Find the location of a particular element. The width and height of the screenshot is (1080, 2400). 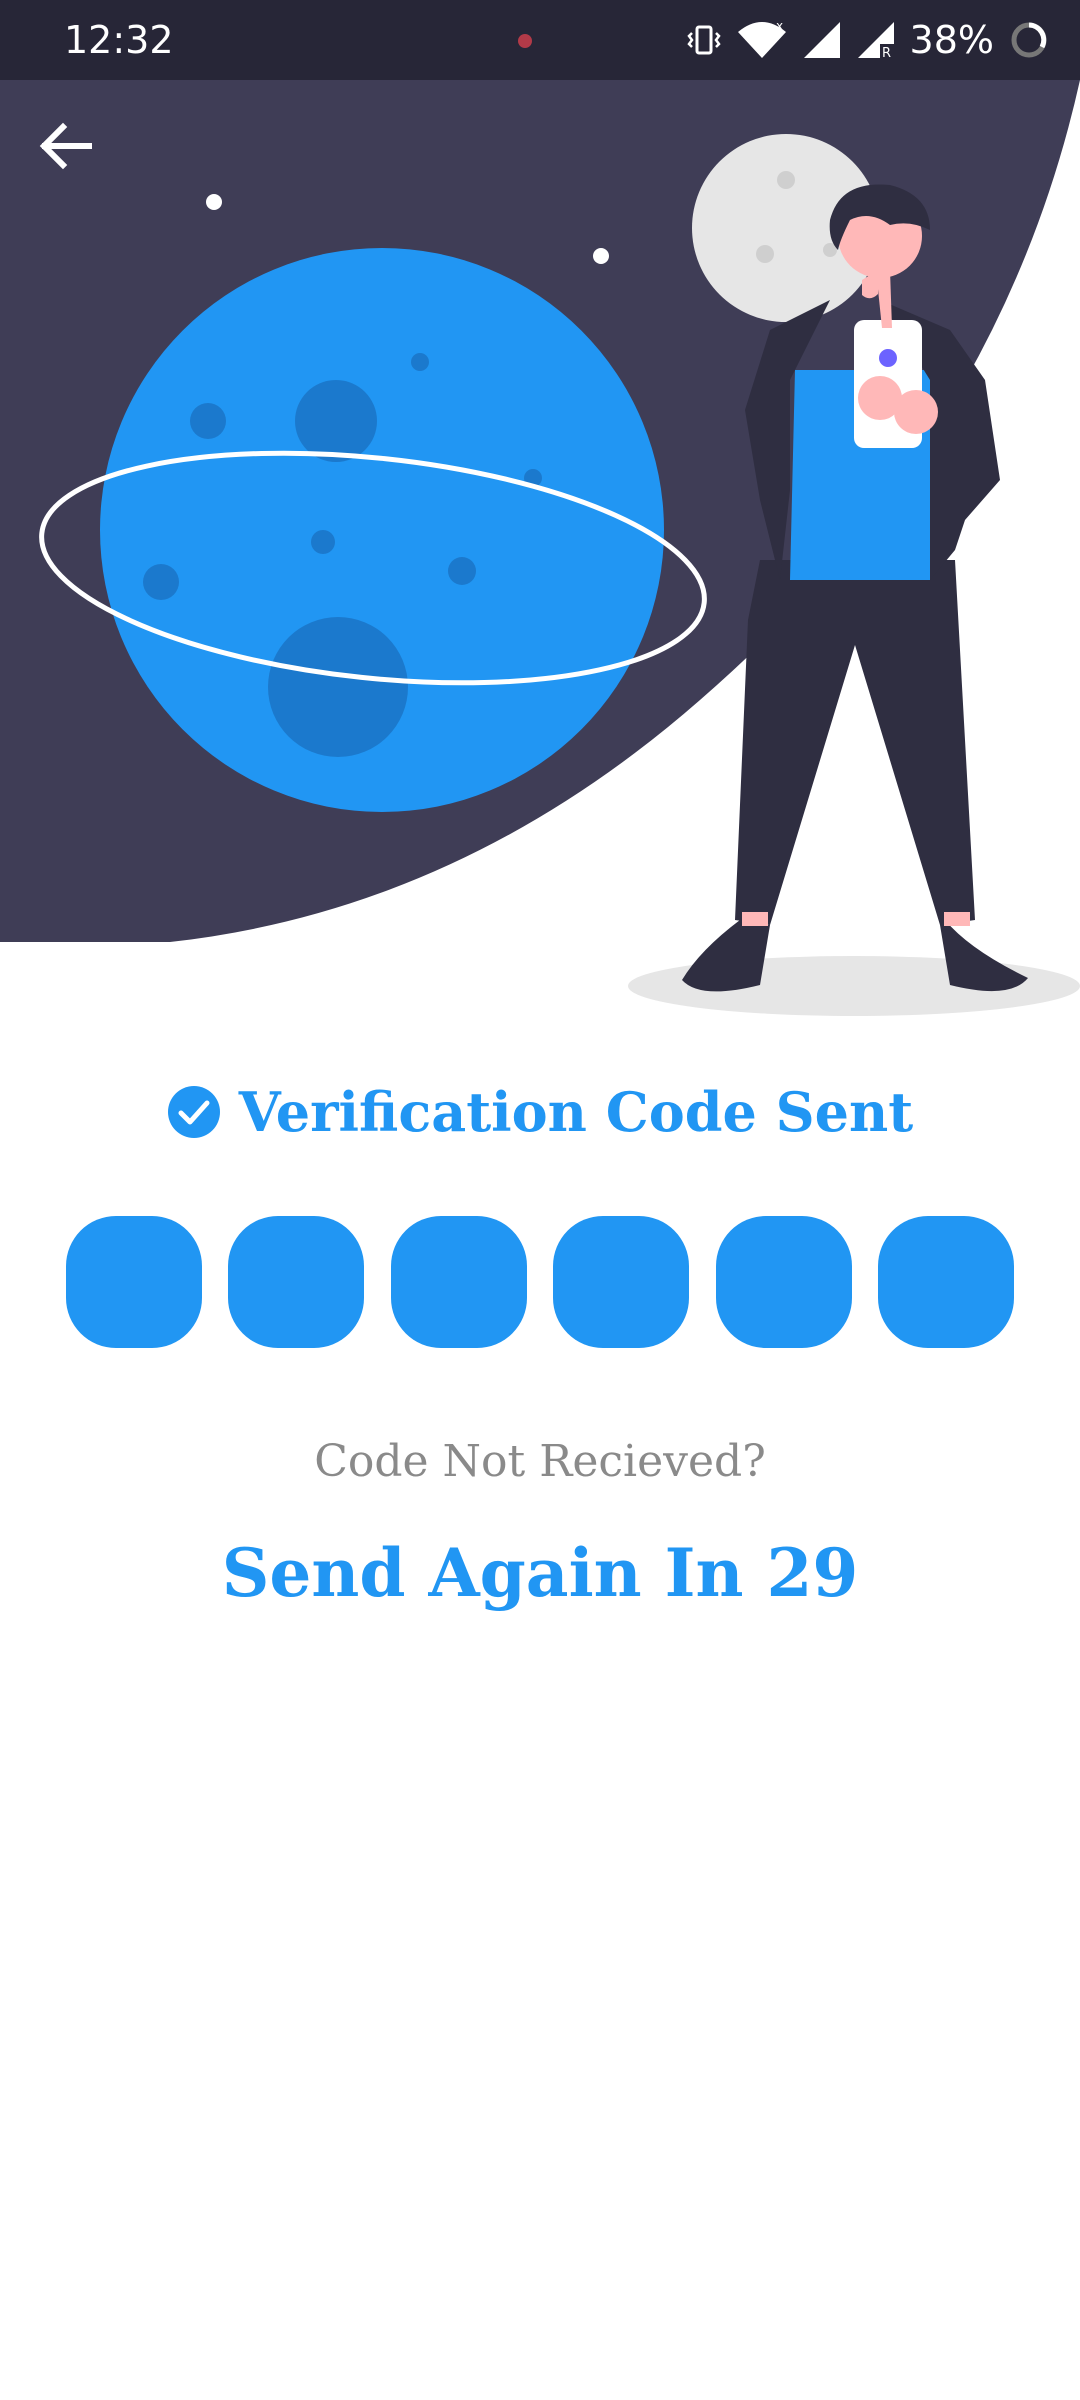

verification-title-row: Verification Code Sent is located at coordinates (540, 1112).